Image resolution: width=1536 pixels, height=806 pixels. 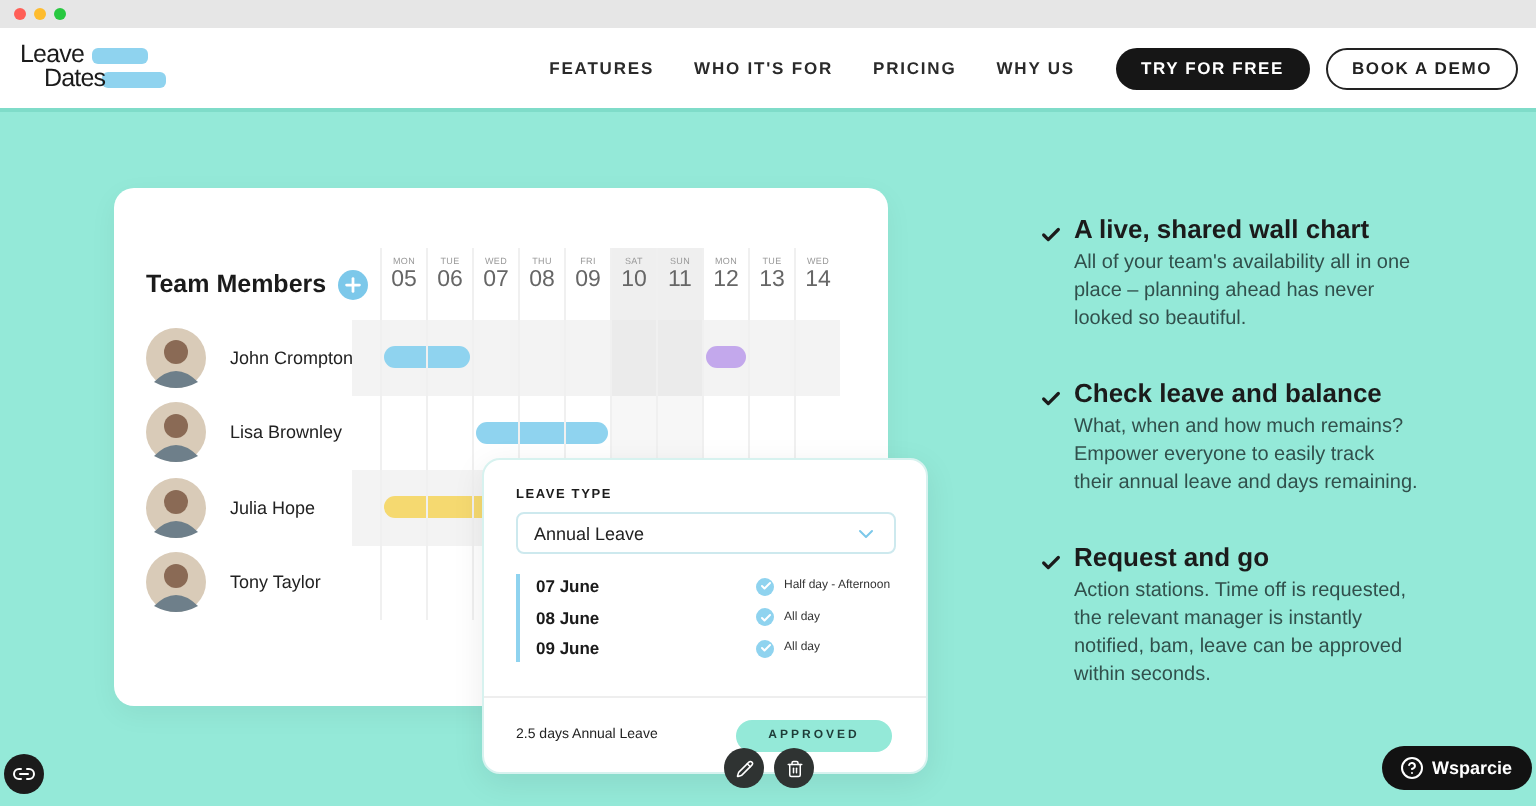 I want to click on member-name: Julia Hope, so click(x=273, y=507).